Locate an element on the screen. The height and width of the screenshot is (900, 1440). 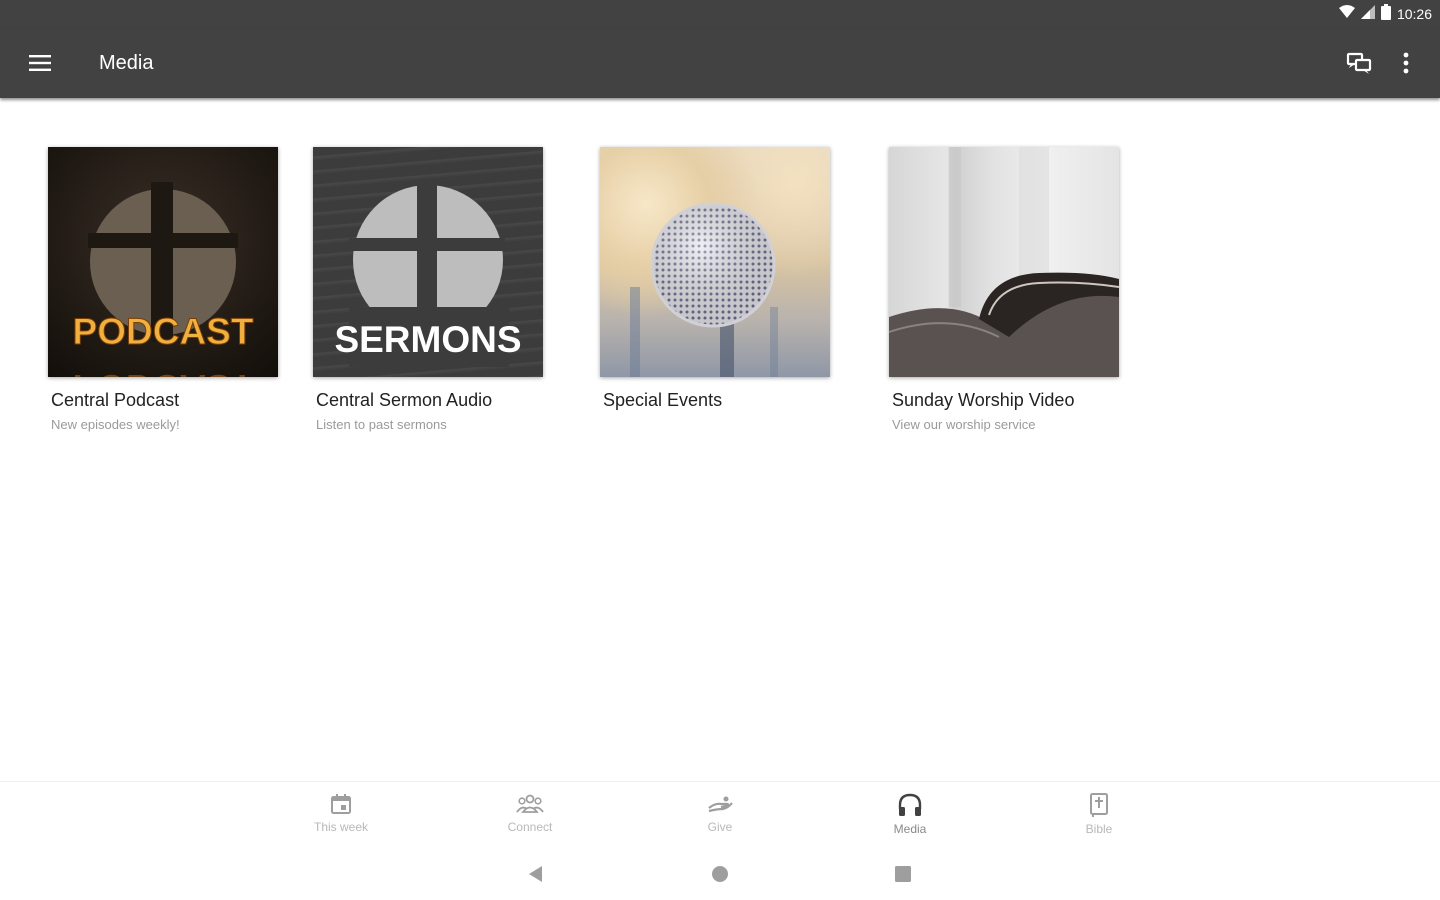
menu-icon is located at coordinates (40, 63).